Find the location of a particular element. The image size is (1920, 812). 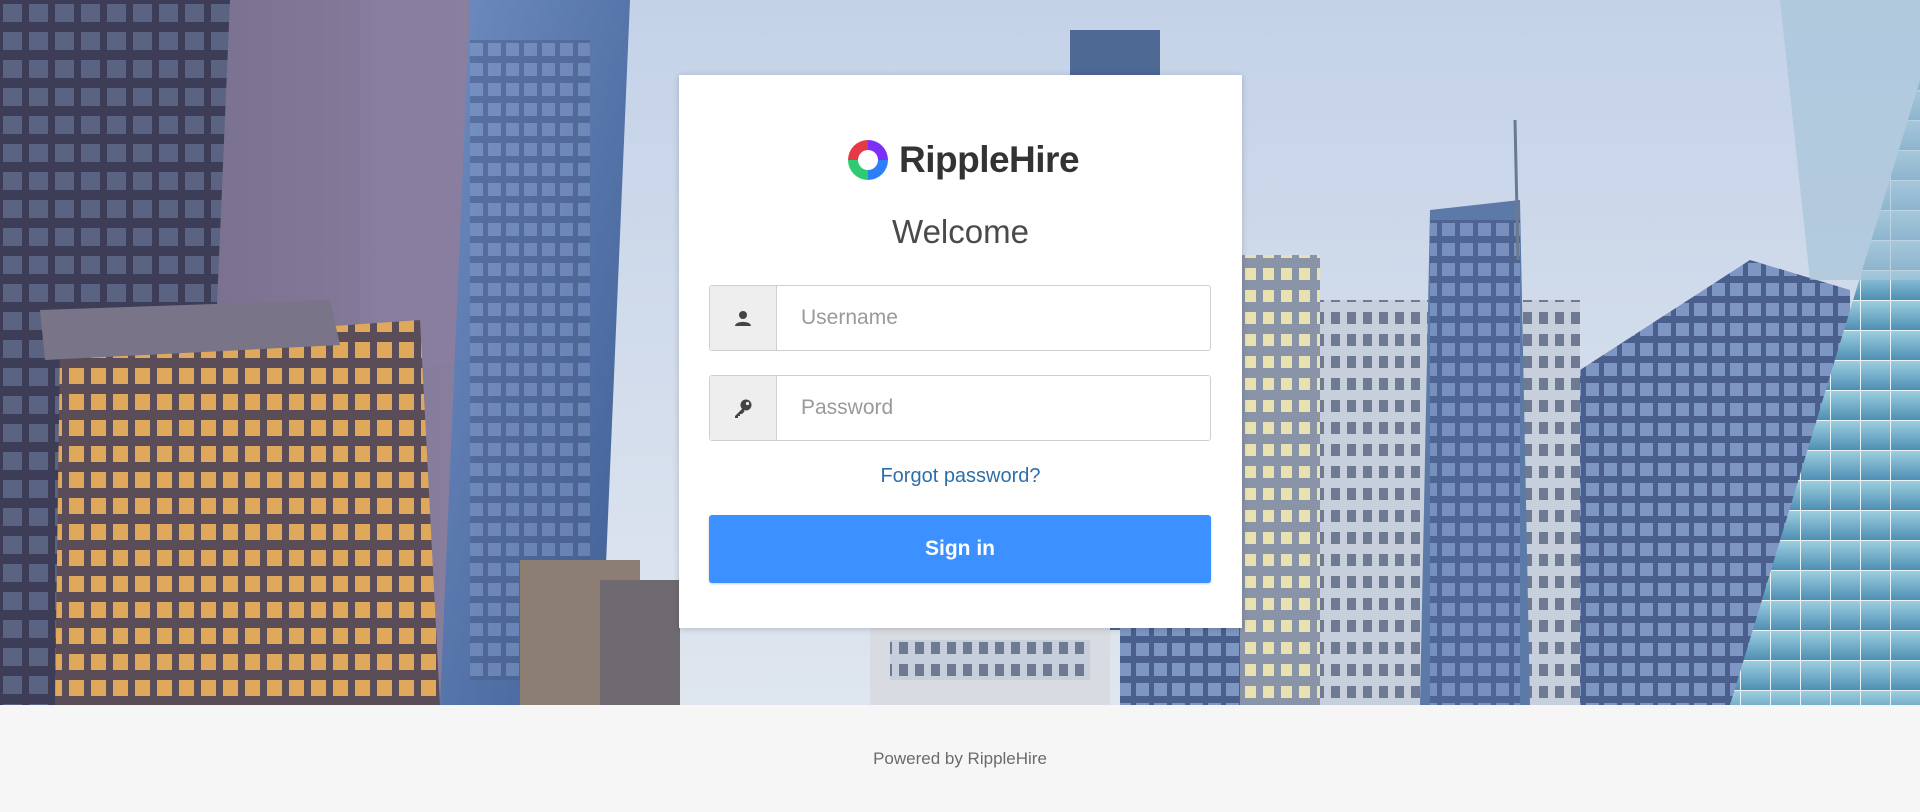

username-input is located at coordinates (993, 318).